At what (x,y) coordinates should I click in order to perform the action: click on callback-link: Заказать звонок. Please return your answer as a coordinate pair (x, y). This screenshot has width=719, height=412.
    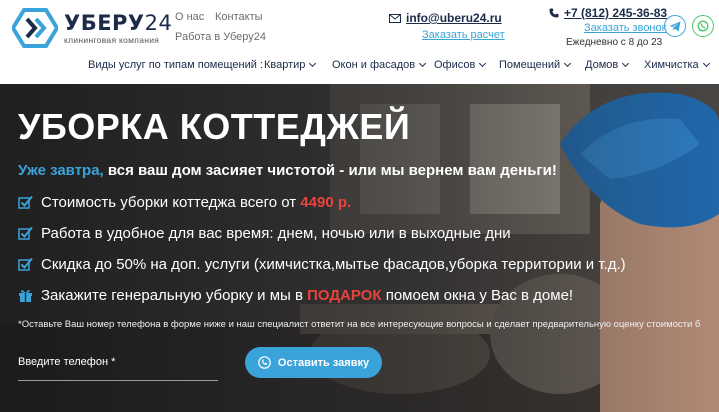
    Looking at the image, I should click on (625, 28).